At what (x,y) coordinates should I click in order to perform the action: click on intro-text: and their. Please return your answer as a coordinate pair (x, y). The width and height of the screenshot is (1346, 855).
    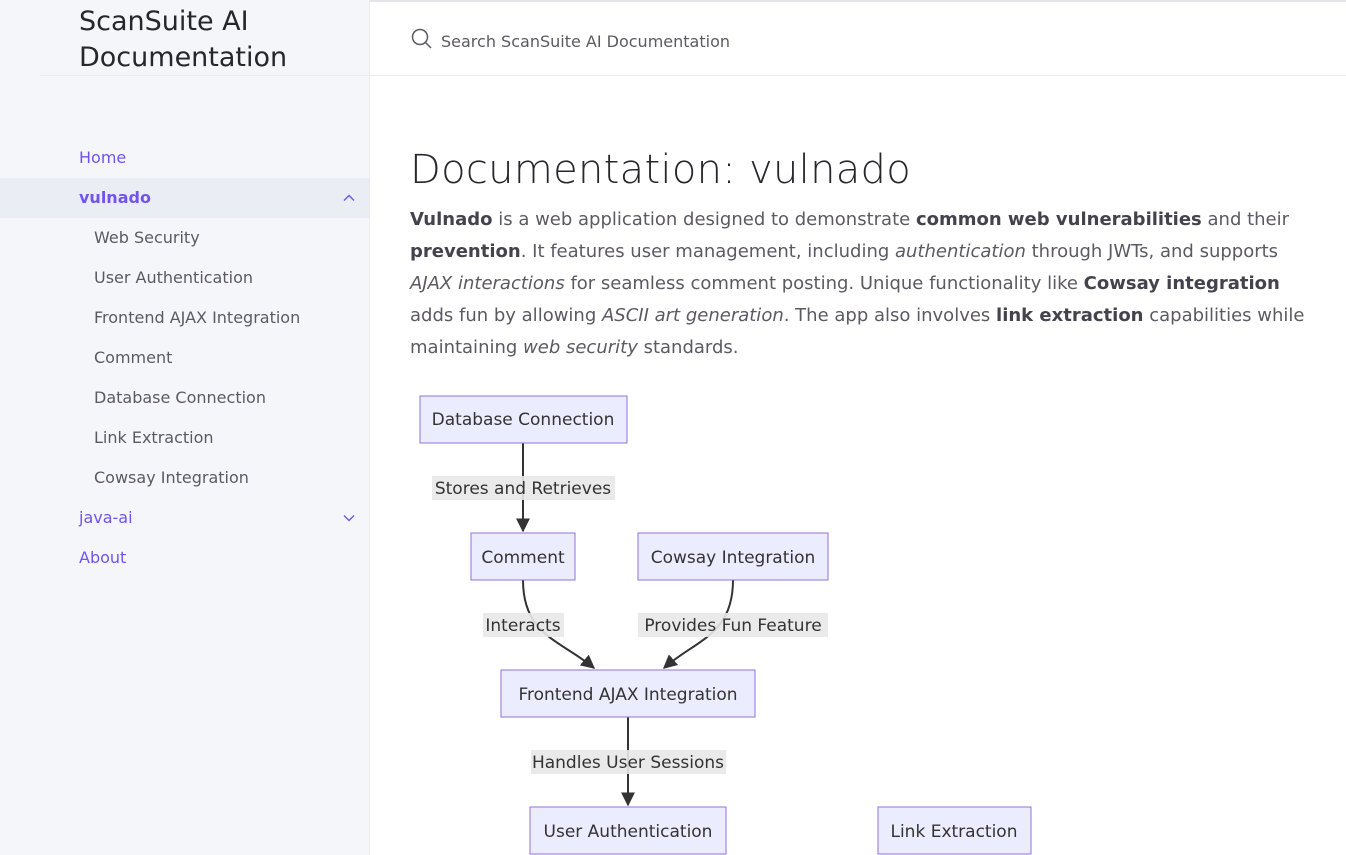
    Looking at the image, I should click on (1245, 219).